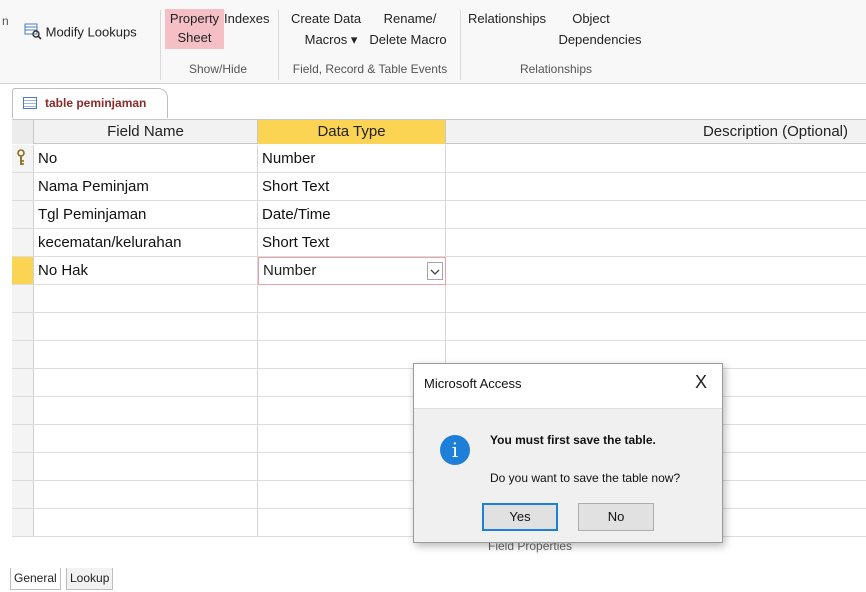  I want to click on property-sheet-label-2: Sheet, so click(194, 37).